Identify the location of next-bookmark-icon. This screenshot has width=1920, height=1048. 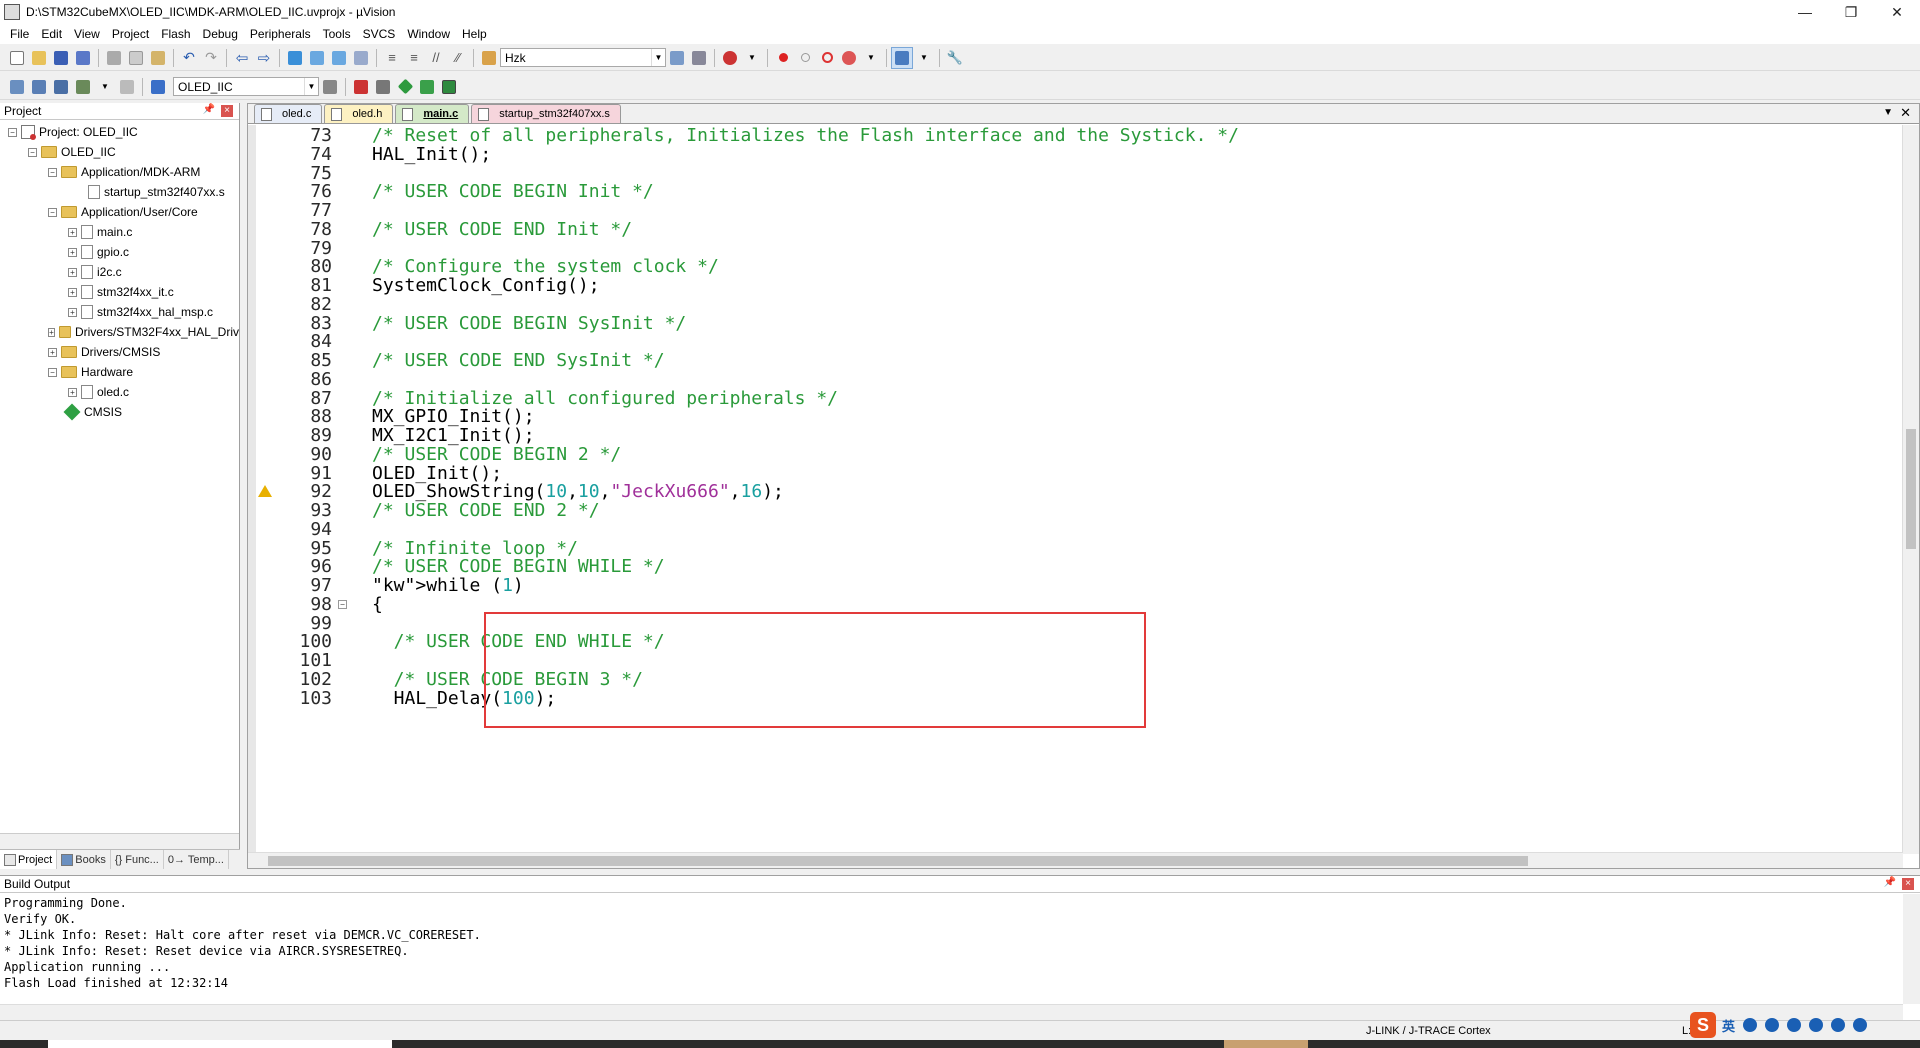
(339, 58).